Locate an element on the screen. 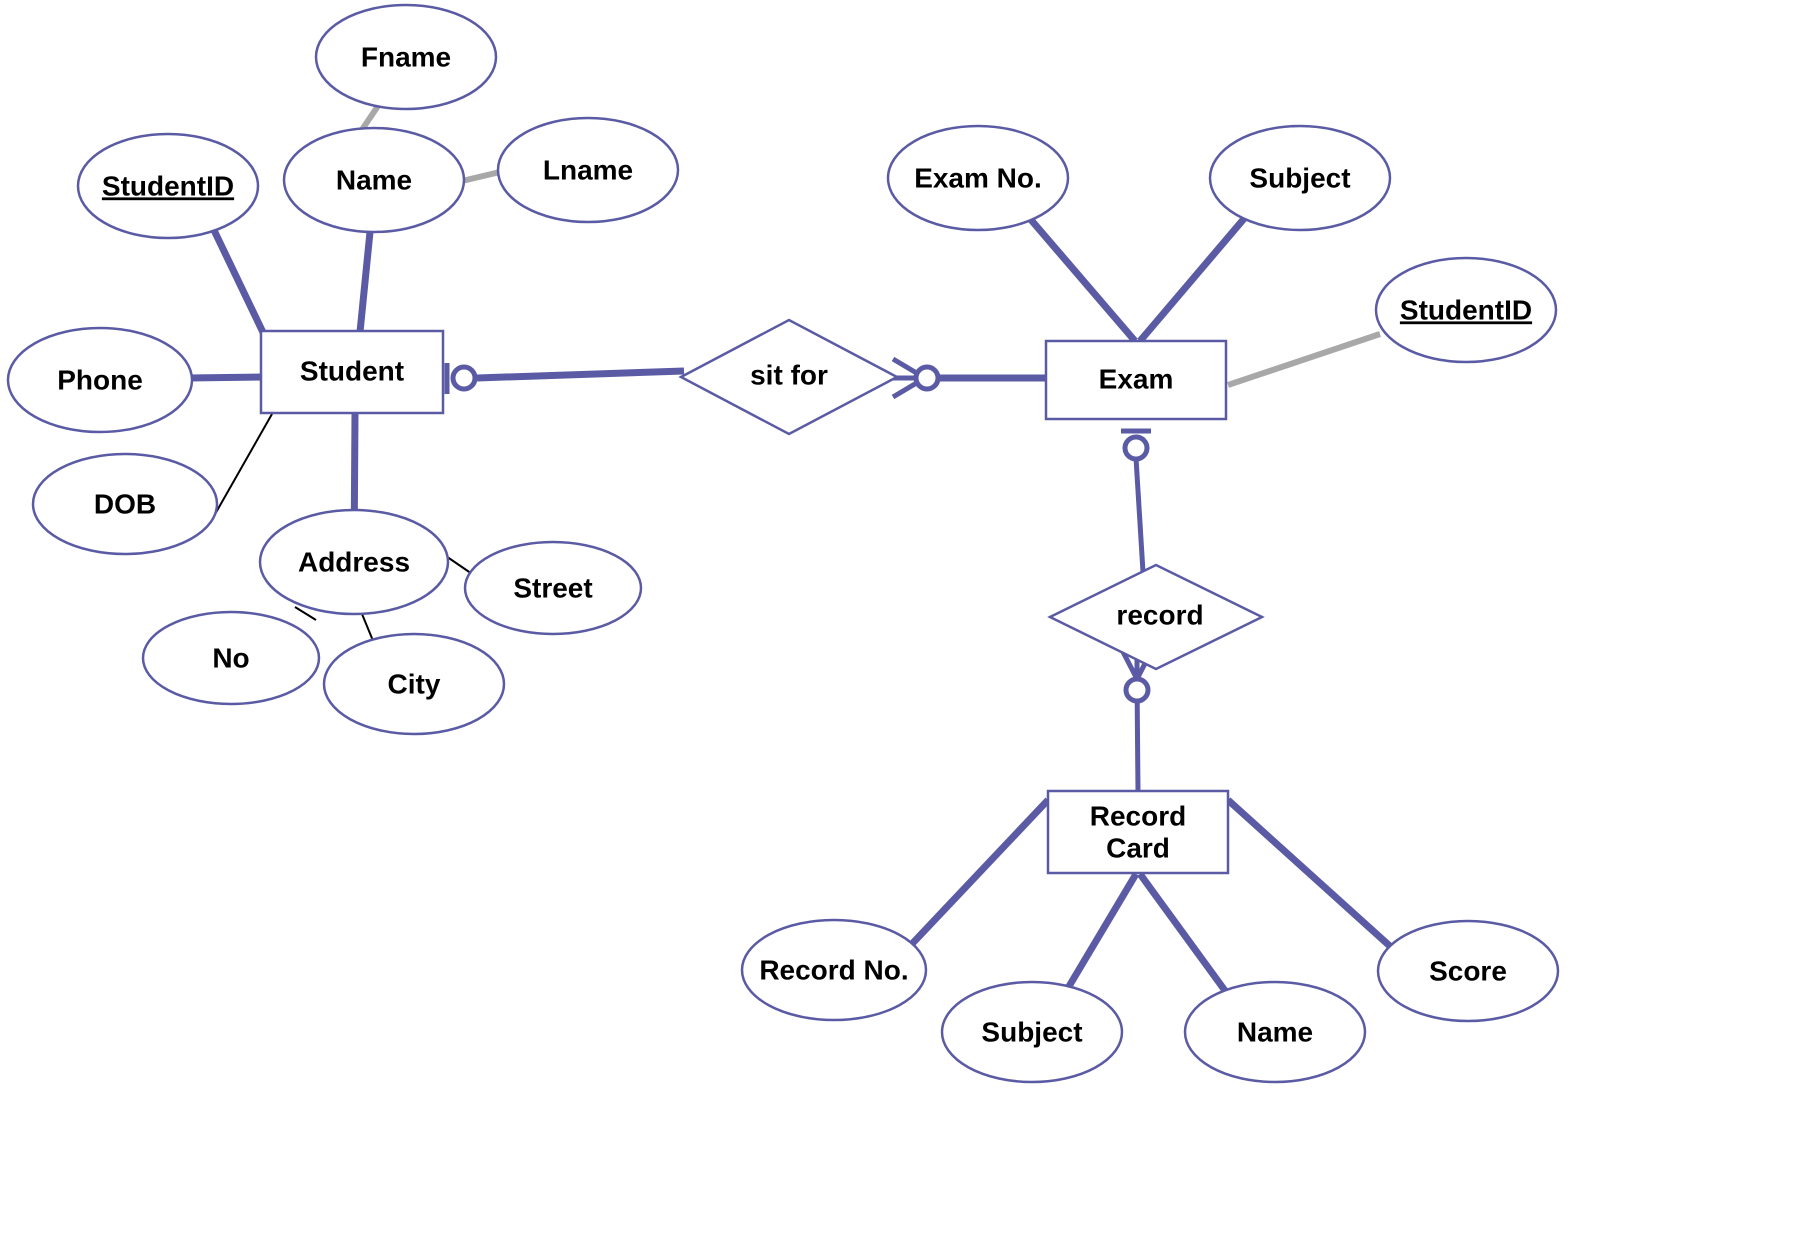 The height and width of the screenshot is (1250, 1800). attribute-exam-no: Exam No. is located at coordinates (978, 178).